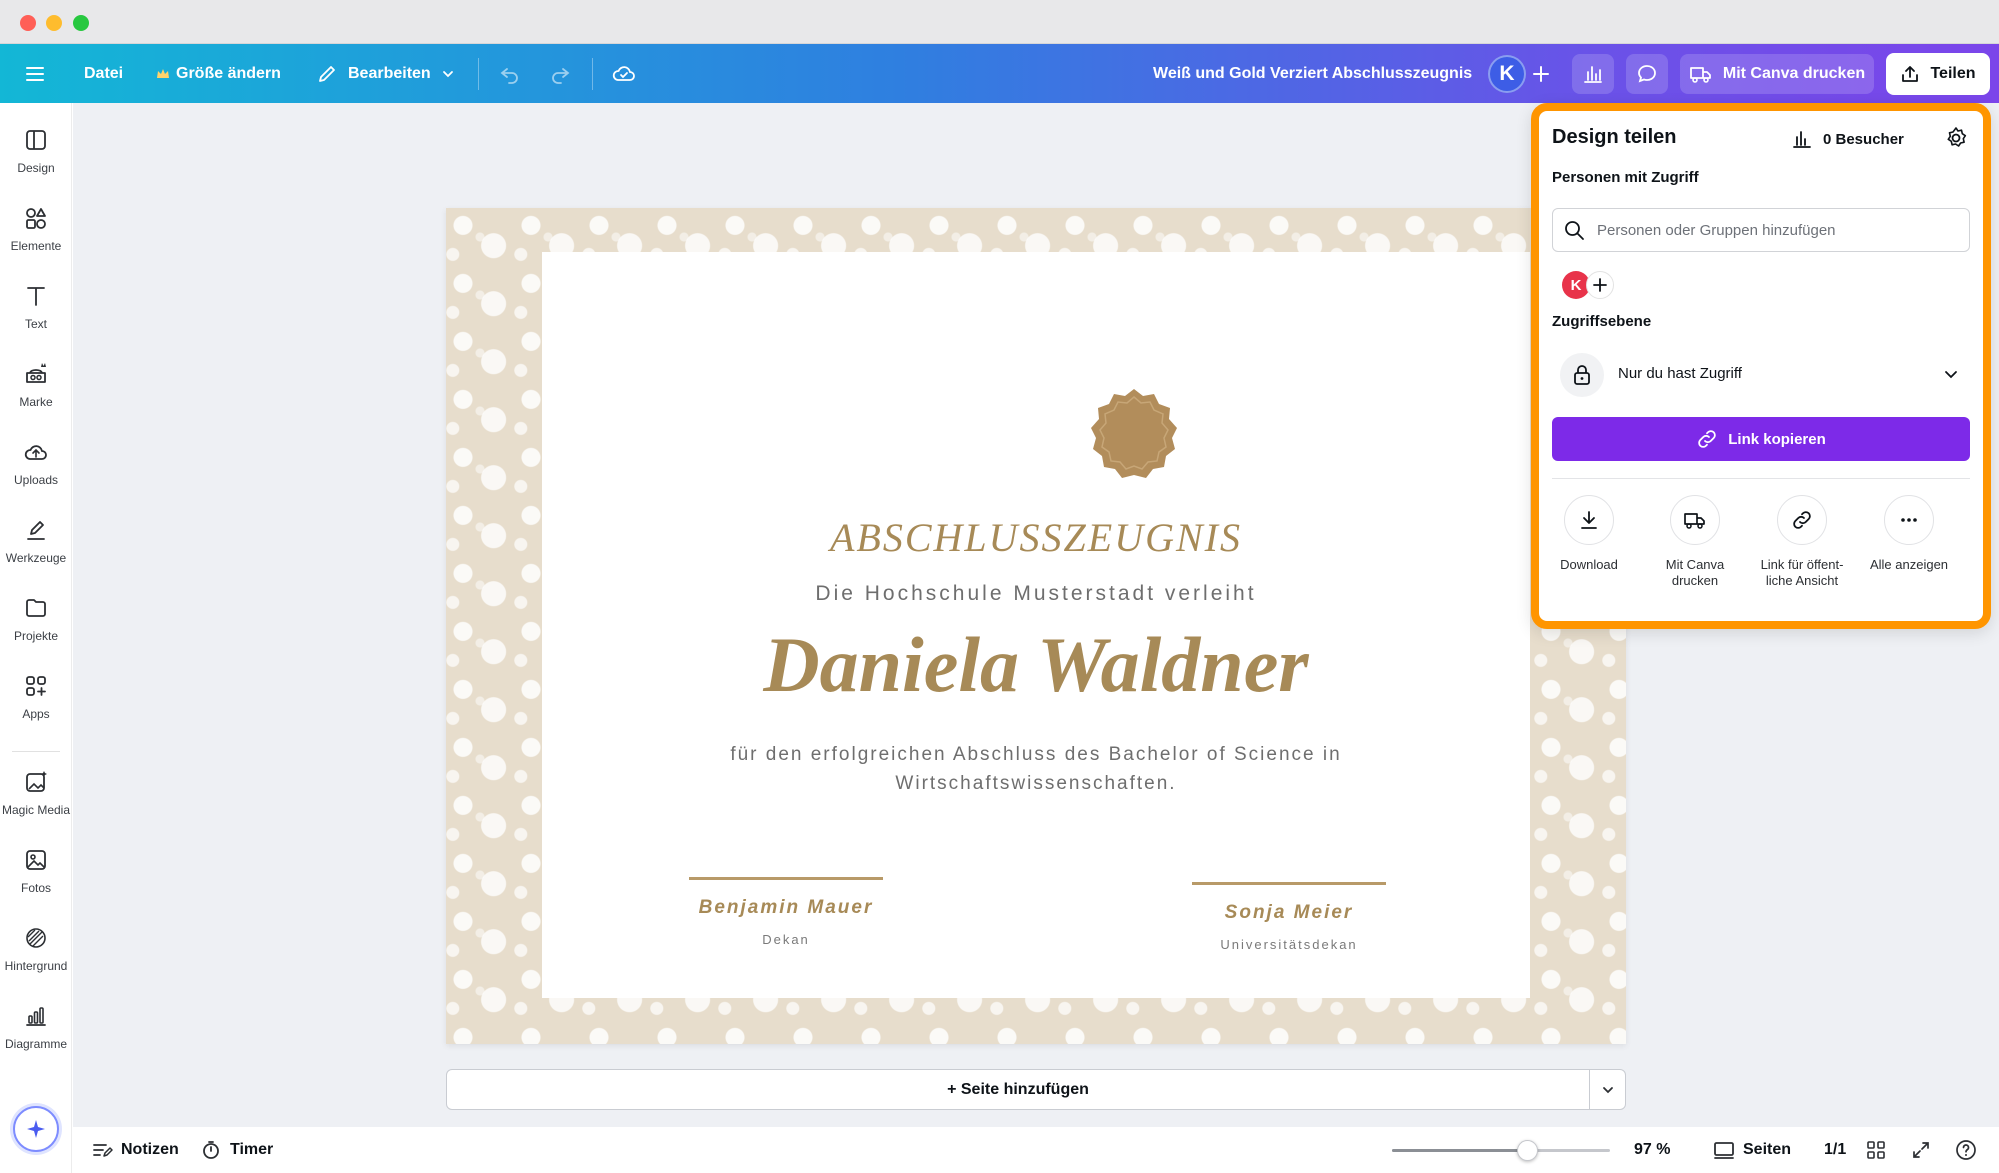 This screenshot has height=1173, width=1999. Describe the element at coordinates (211, 1150) in the screenshot. I see `timer-icon` at that location.